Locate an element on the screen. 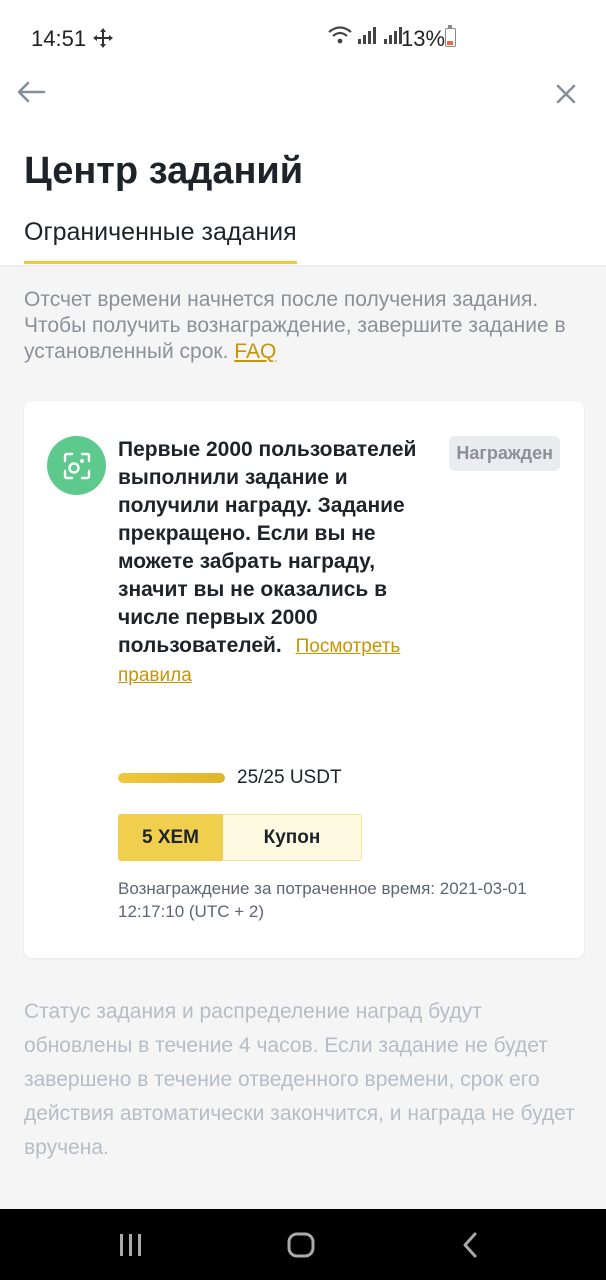 This screenshot has height=1280, width=606. status-badge: Награжден is located at coordinates (504, 453).